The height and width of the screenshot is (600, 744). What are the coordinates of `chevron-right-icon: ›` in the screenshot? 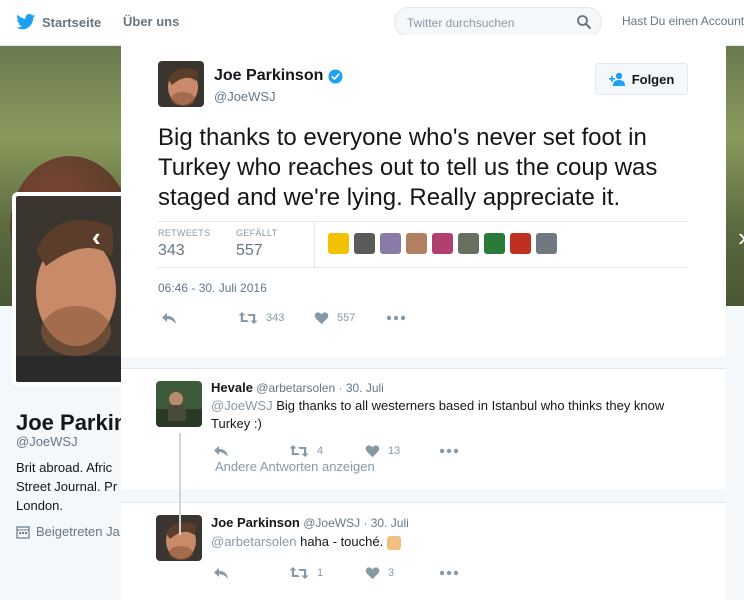 It's located at (741, 237).